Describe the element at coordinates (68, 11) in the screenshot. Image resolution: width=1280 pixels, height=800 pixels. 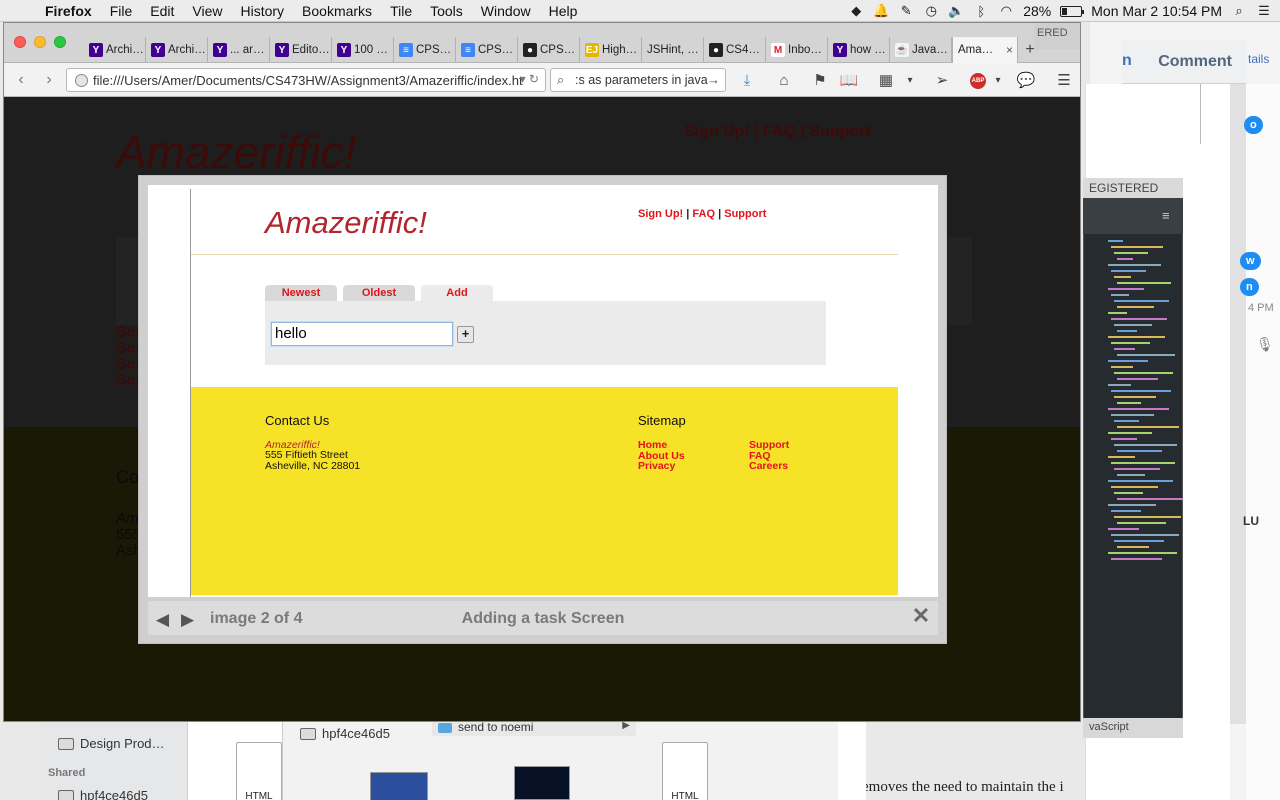
I see `menu-app-name: Firefox` at that location.